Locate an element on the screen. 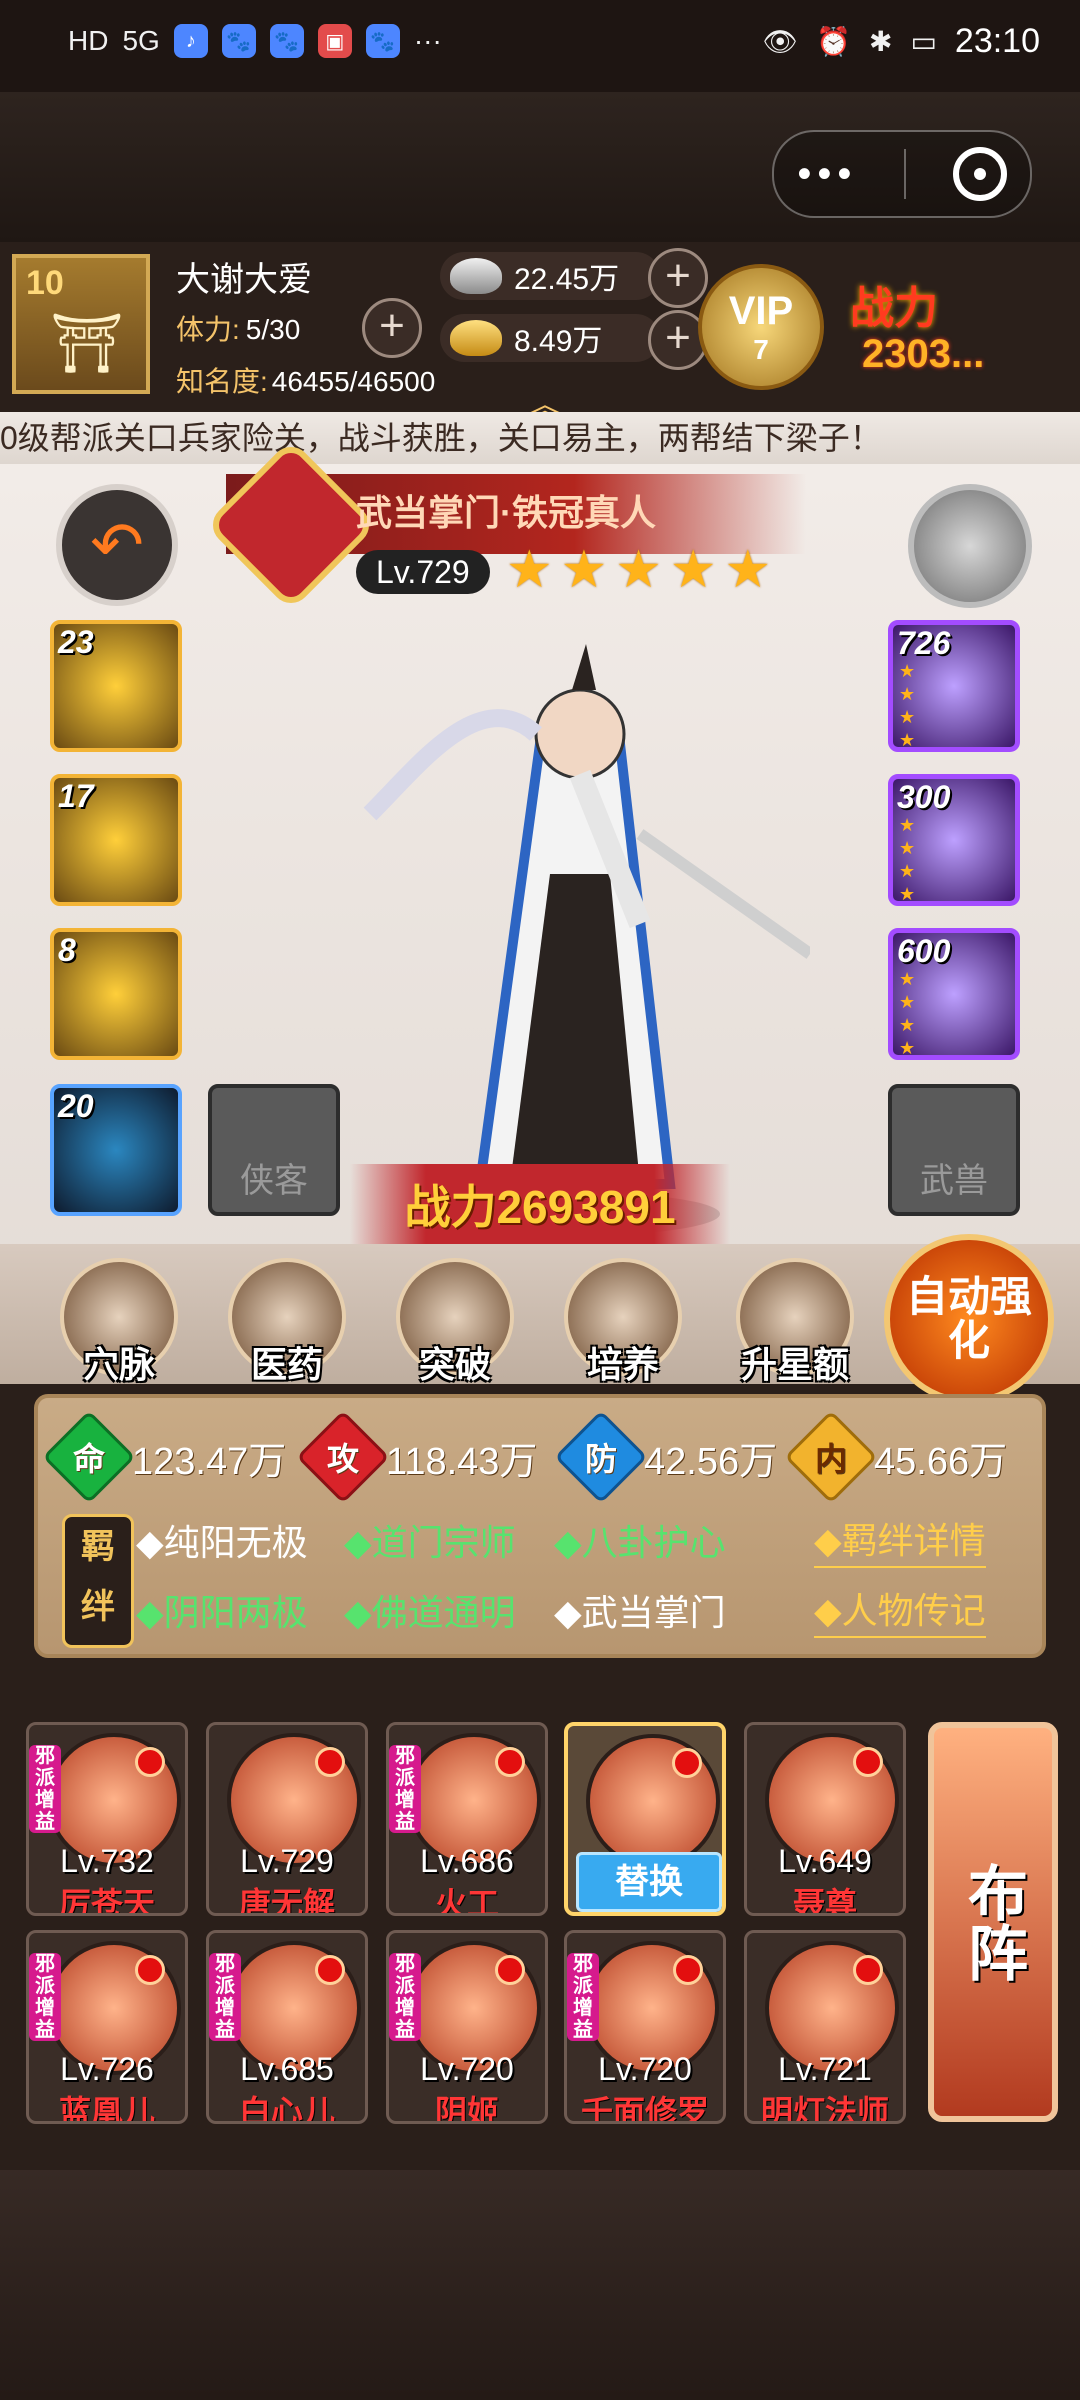  swap-button: 替换 is located at coordinates (649, 1882).